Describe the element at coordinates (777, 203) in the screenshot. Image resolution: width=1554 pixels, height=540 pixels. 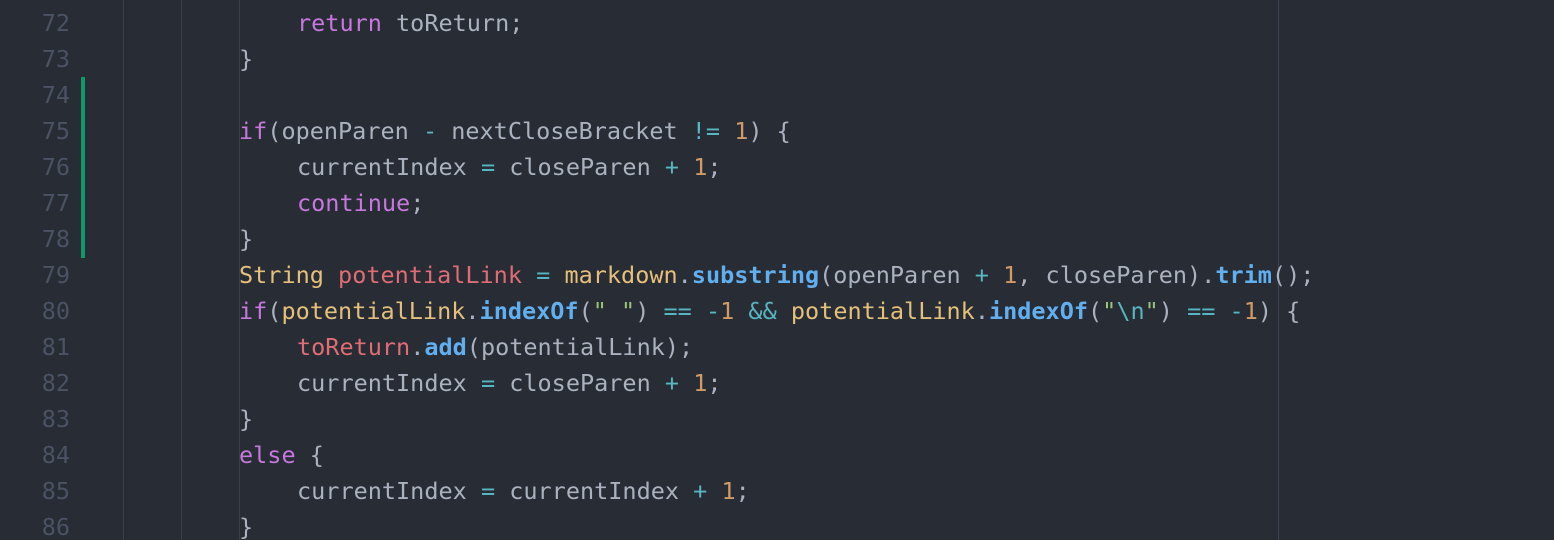
I see `code-line: 77 continue;` at that location.